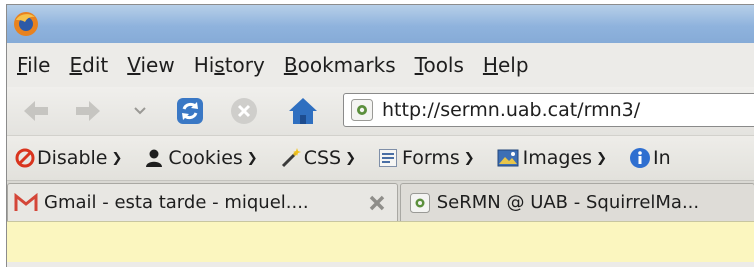 Image resolution: width=754 pixels, height=267 pixels. I want to click on devbar-disable-menu: Disable ❯, so click(68, 158).